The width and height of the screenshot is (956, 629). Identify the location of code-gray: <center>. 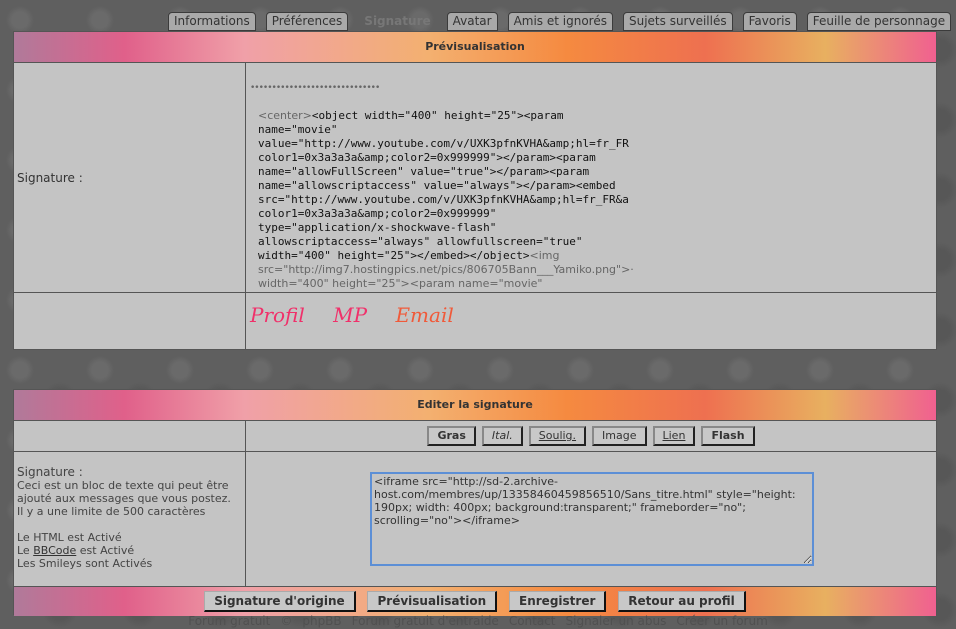
(285, 115).